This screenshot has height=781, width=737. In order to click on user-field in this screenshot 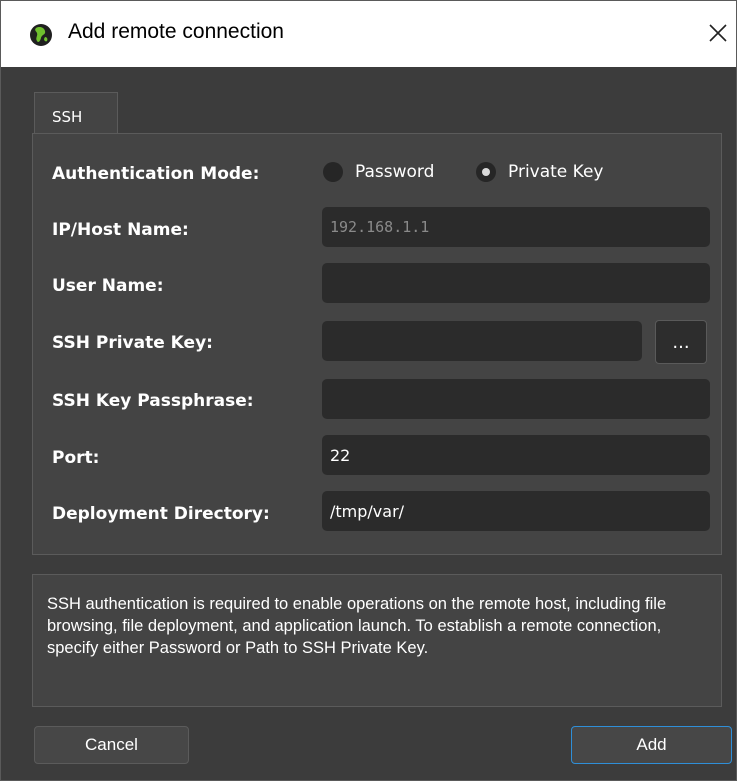, I will do `click(516, 283)`.